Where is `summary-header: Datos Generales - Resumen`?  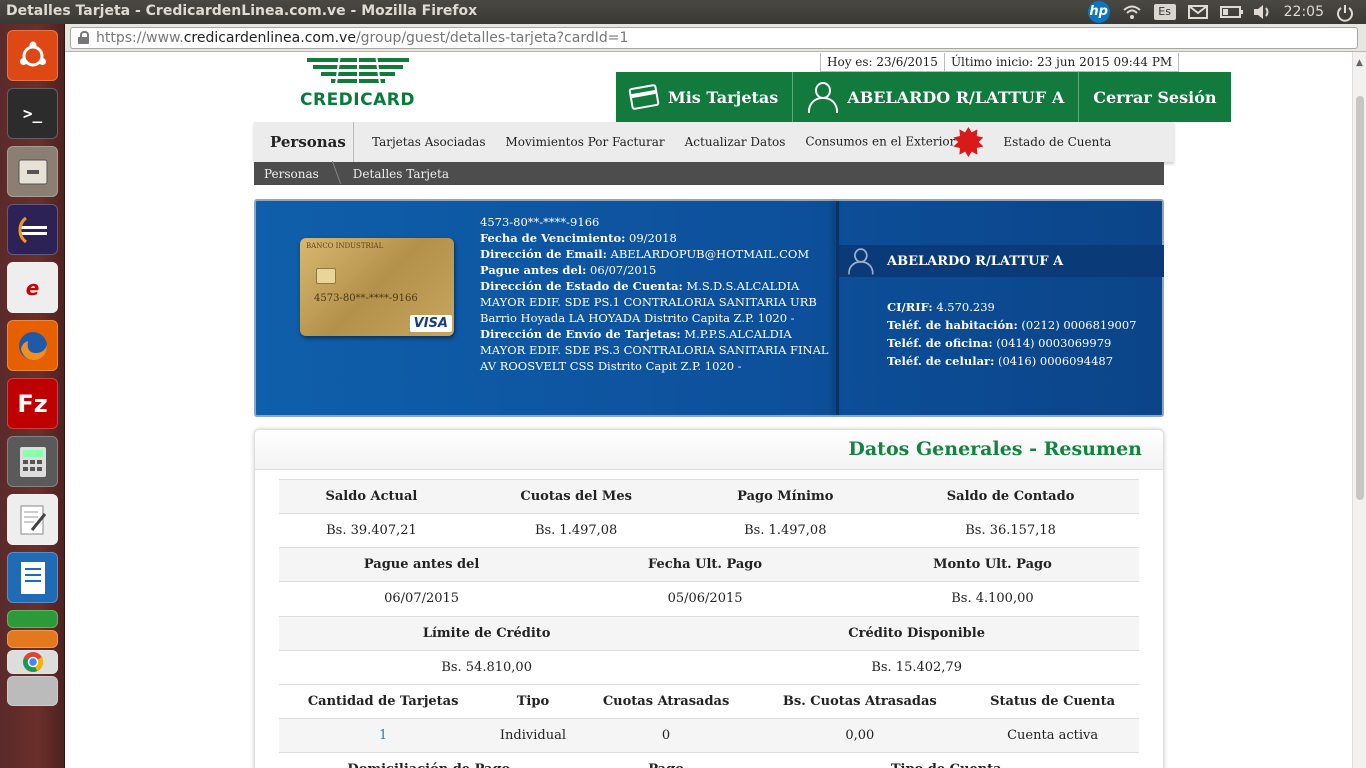 summary-header: Datos Generales - Resumen is located at coordinates (709, 450).